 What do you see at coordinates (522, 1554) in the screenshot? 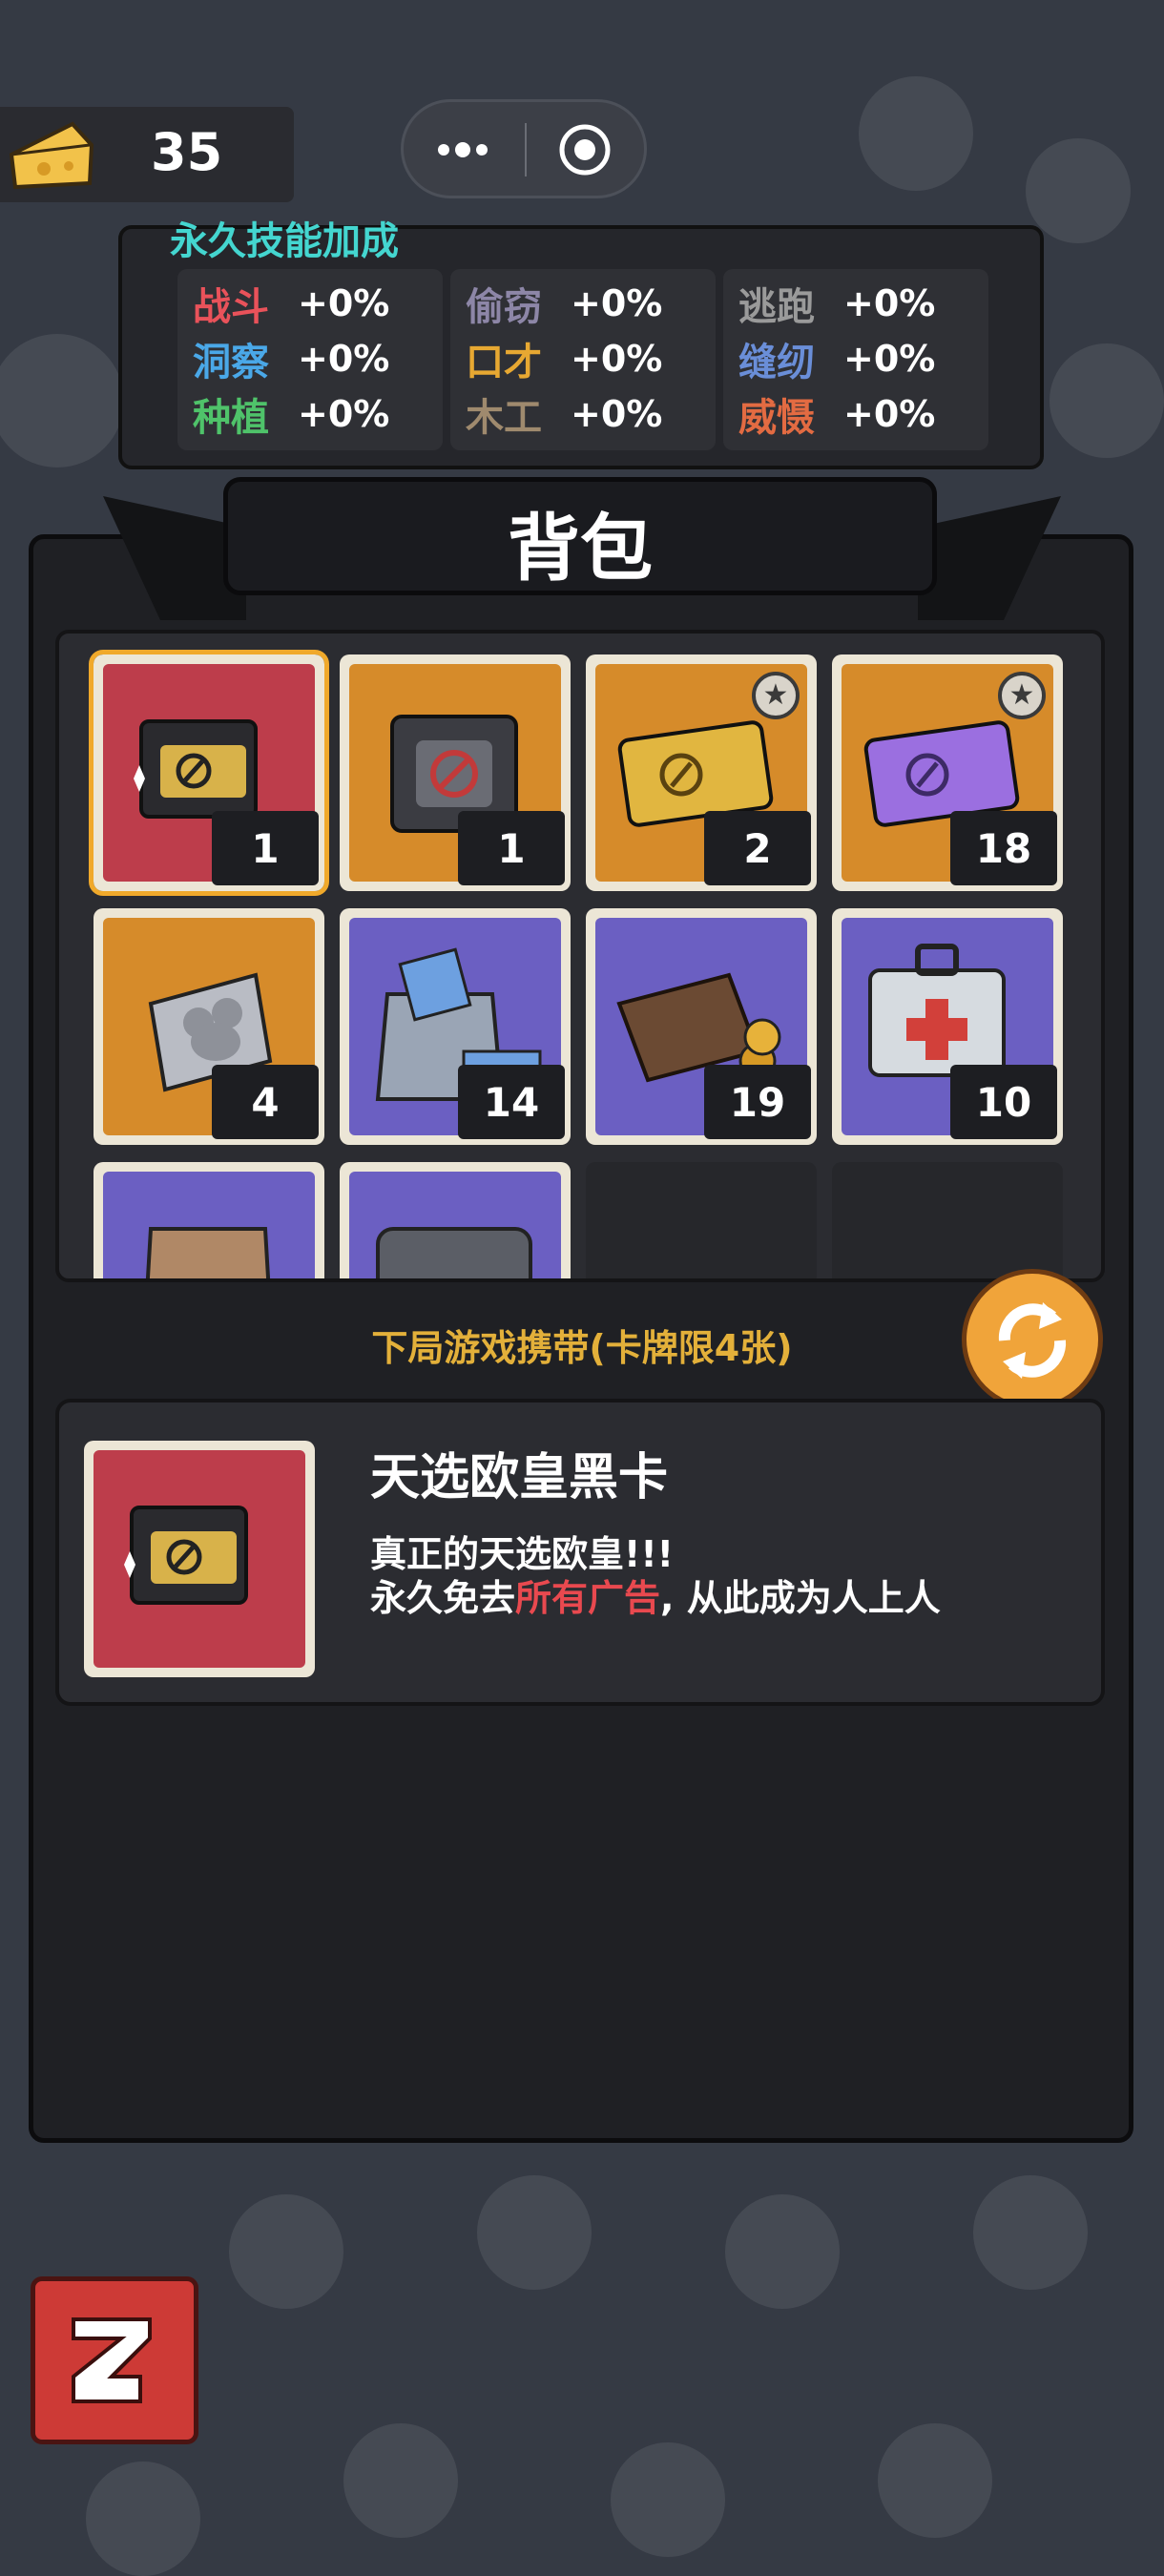
I see `desc-line-1: 真正的天选欧皇!!!` at bounding box center [522, 1554].